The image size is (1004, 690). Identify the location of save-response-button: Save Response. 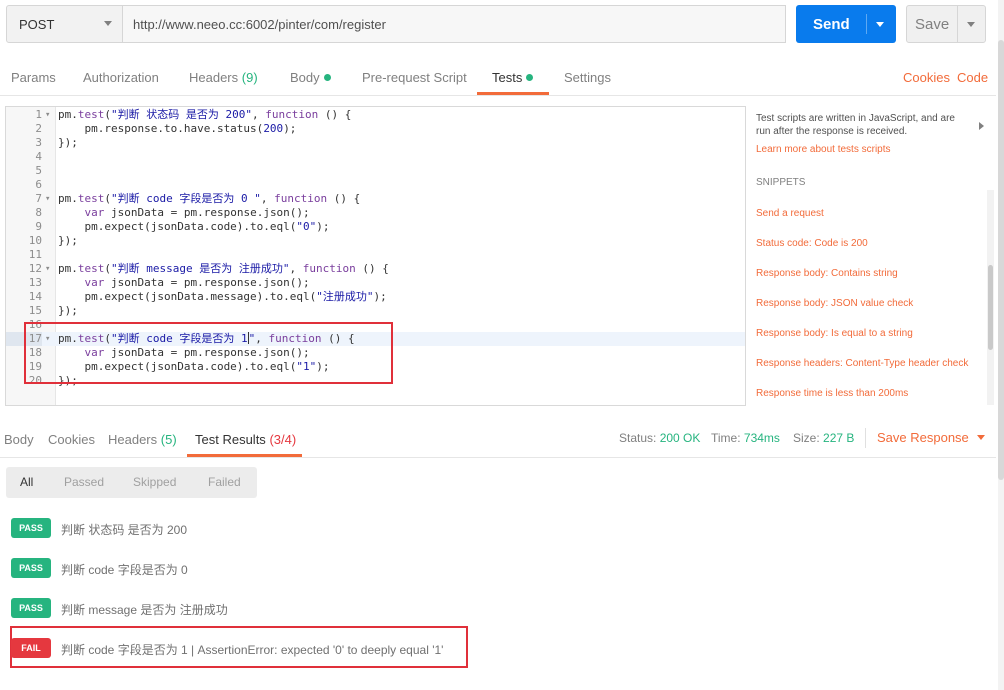
(931, 437).